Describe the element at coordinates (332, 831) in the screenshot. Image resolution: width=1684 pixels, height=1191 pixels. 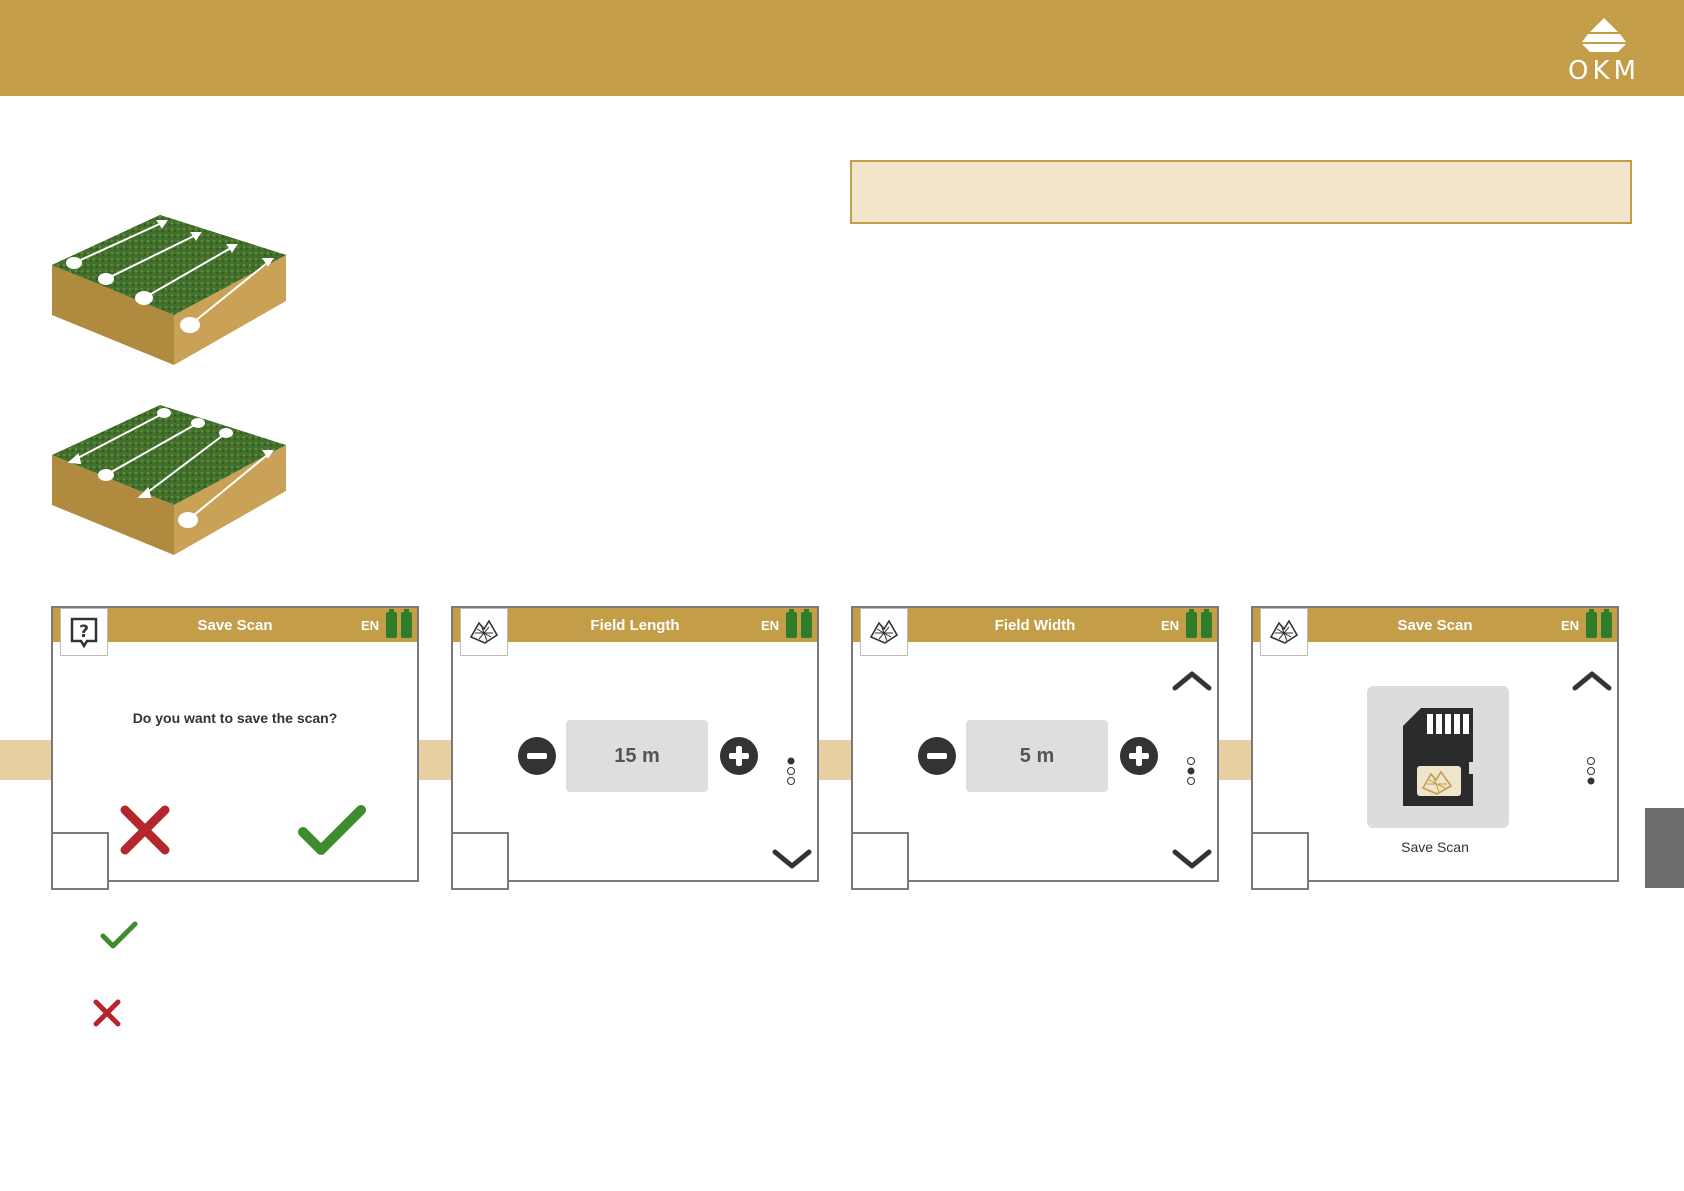
I see `accept-check-icon` at that location.